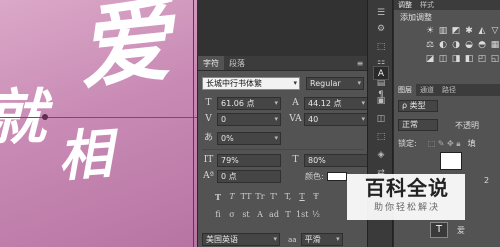  What do you see at coordinates (316, 215) in the screenshot?
I see `fractions-button: ½` at bounding box center [316, 215].